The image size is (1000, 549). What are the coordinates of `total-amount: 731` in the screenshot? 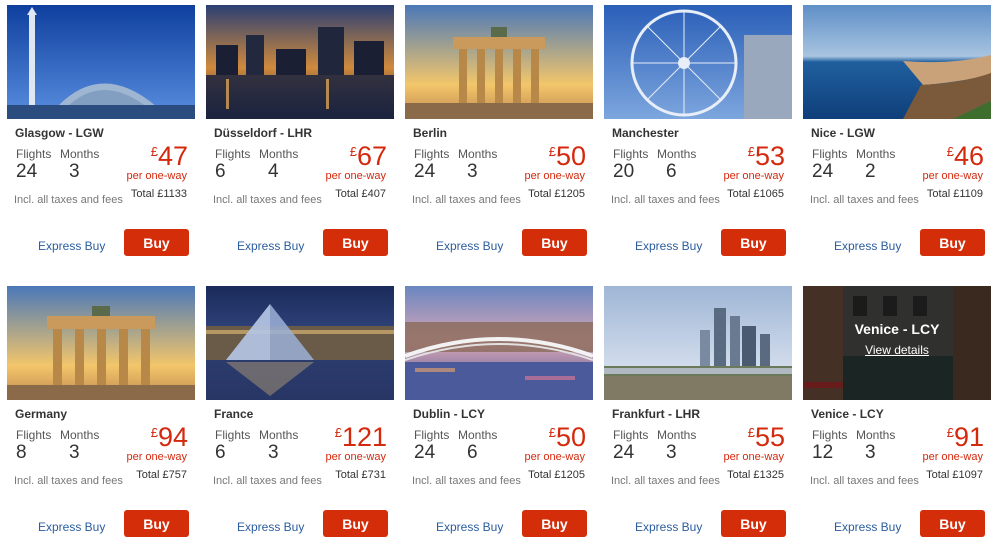 It's located at (376, 475).